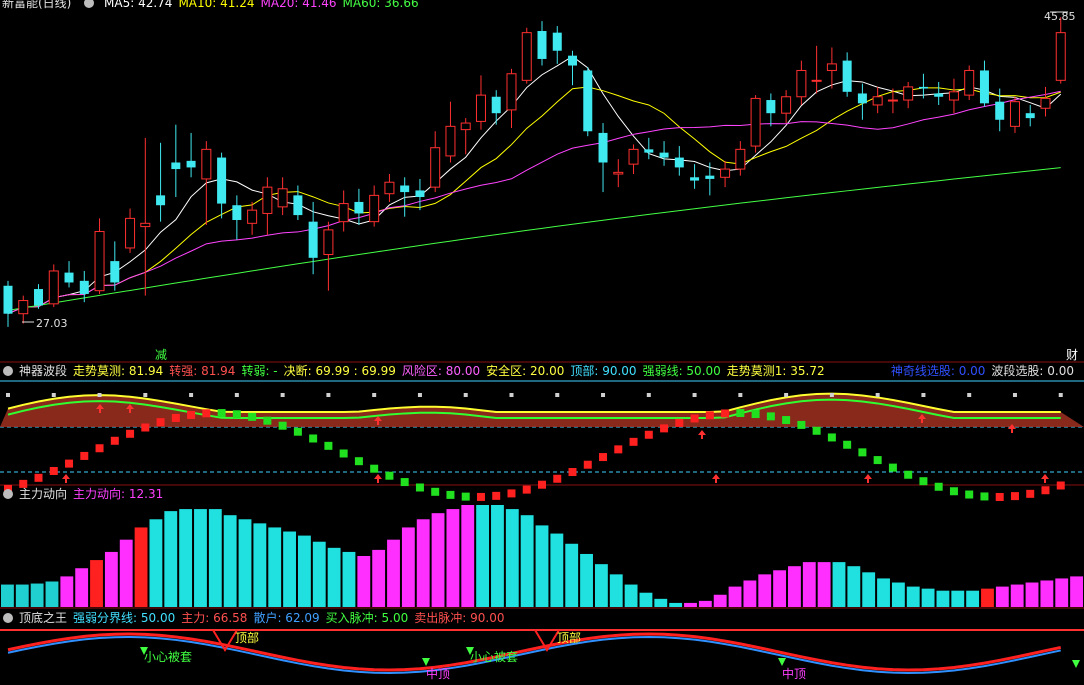 Image resolution: width=1084 pixels, height=685 pixels. Describe the element at coordinates (1032, 371) in the screenshot. I see `panel-value: 波段选股: 0.00` at that location.